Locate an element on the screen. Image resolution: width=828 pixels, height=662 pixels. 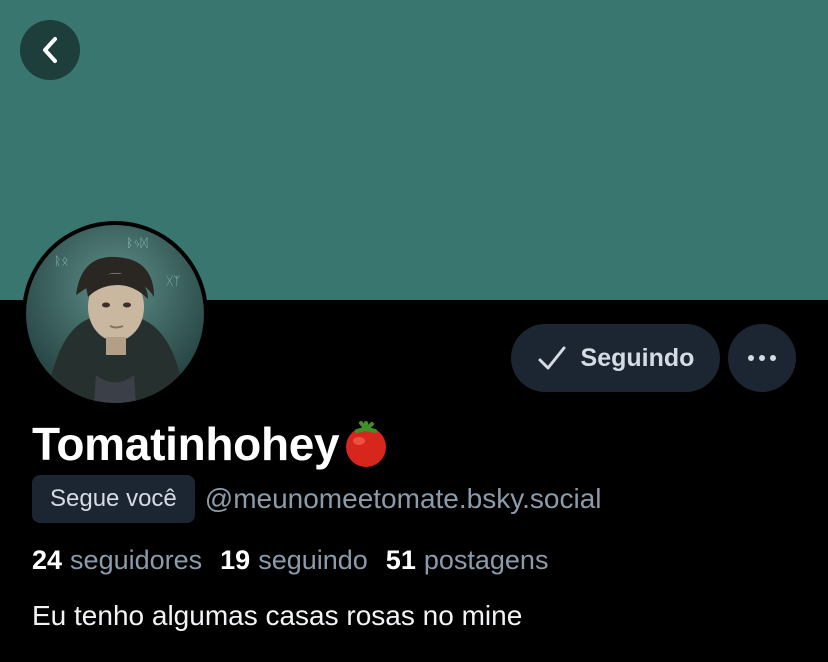
following-label: seguindo is located at coordinates (313, 559).